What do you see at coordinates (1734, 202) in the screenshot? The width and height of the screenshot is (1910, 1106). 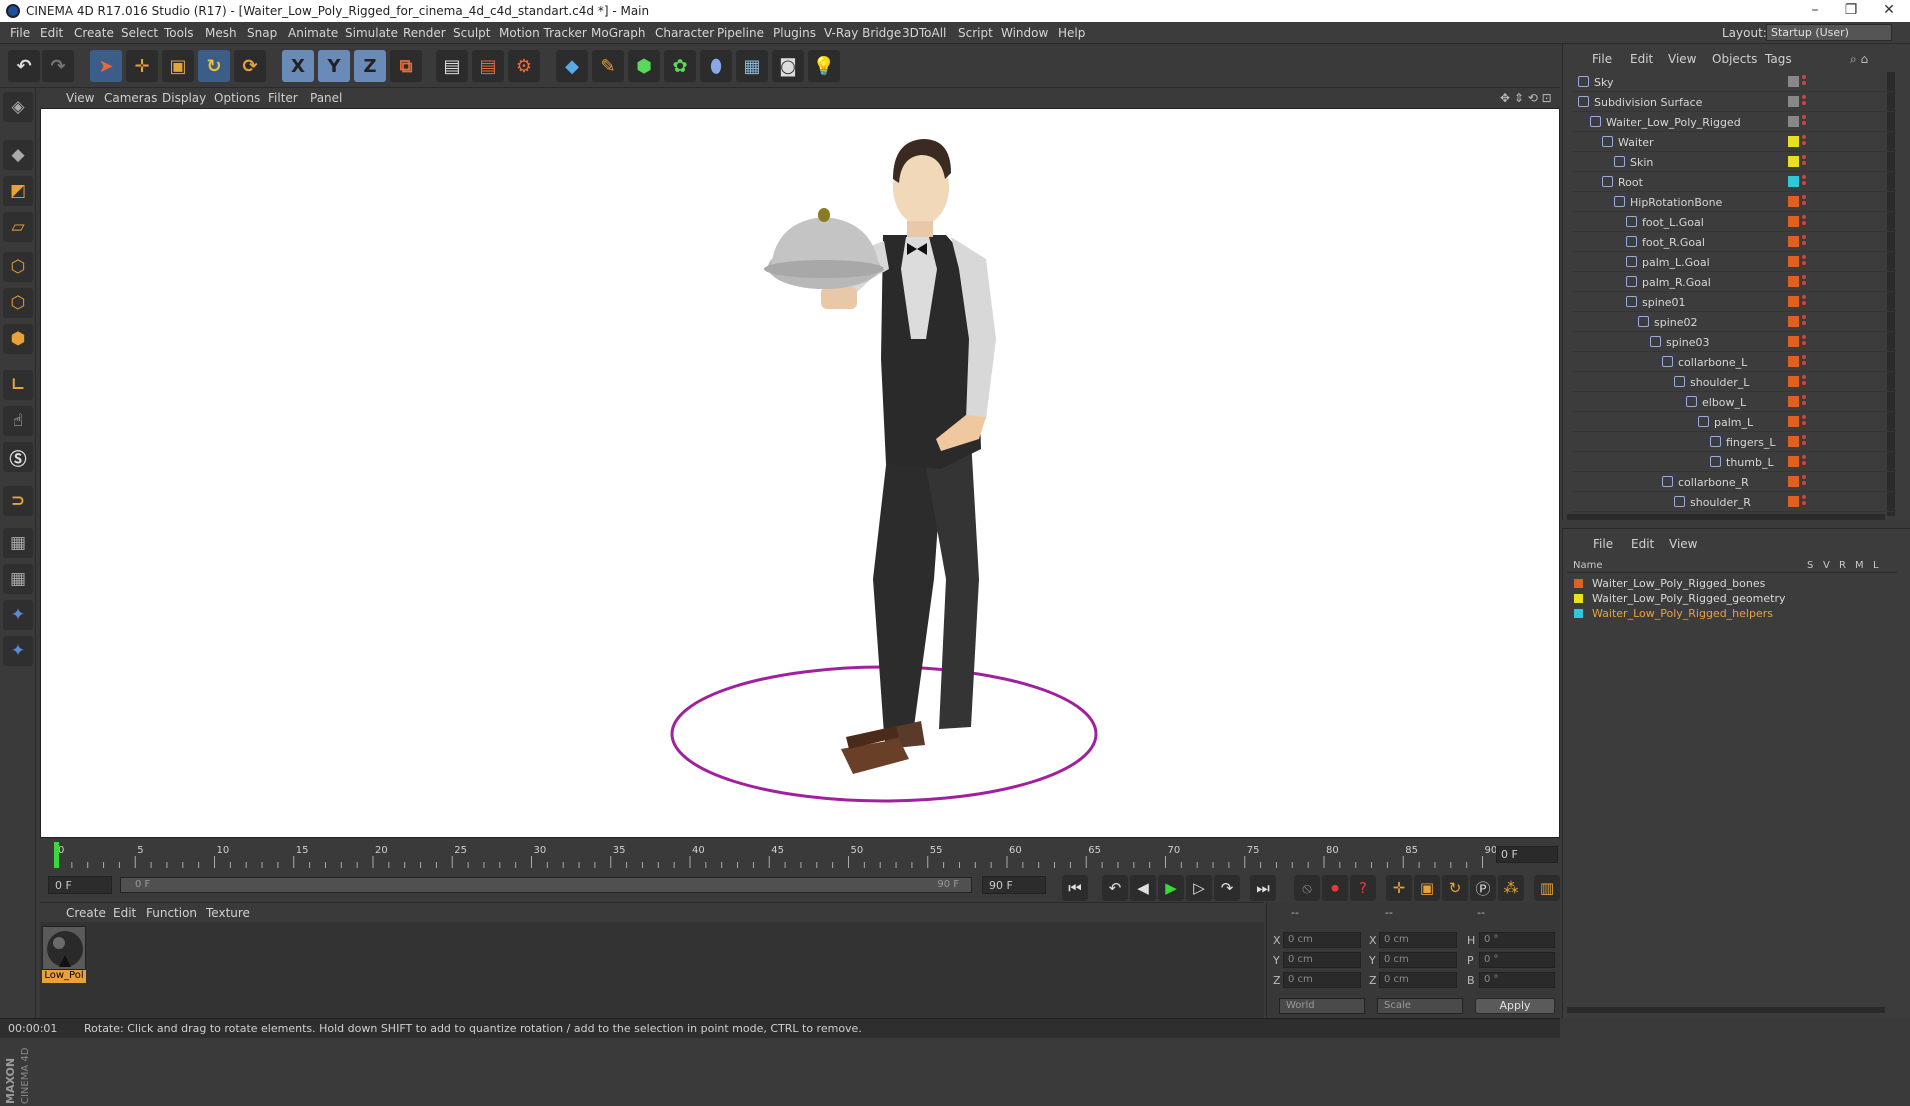 I see `object-row: HipRotationBone` at bounding box center [1734, 202].